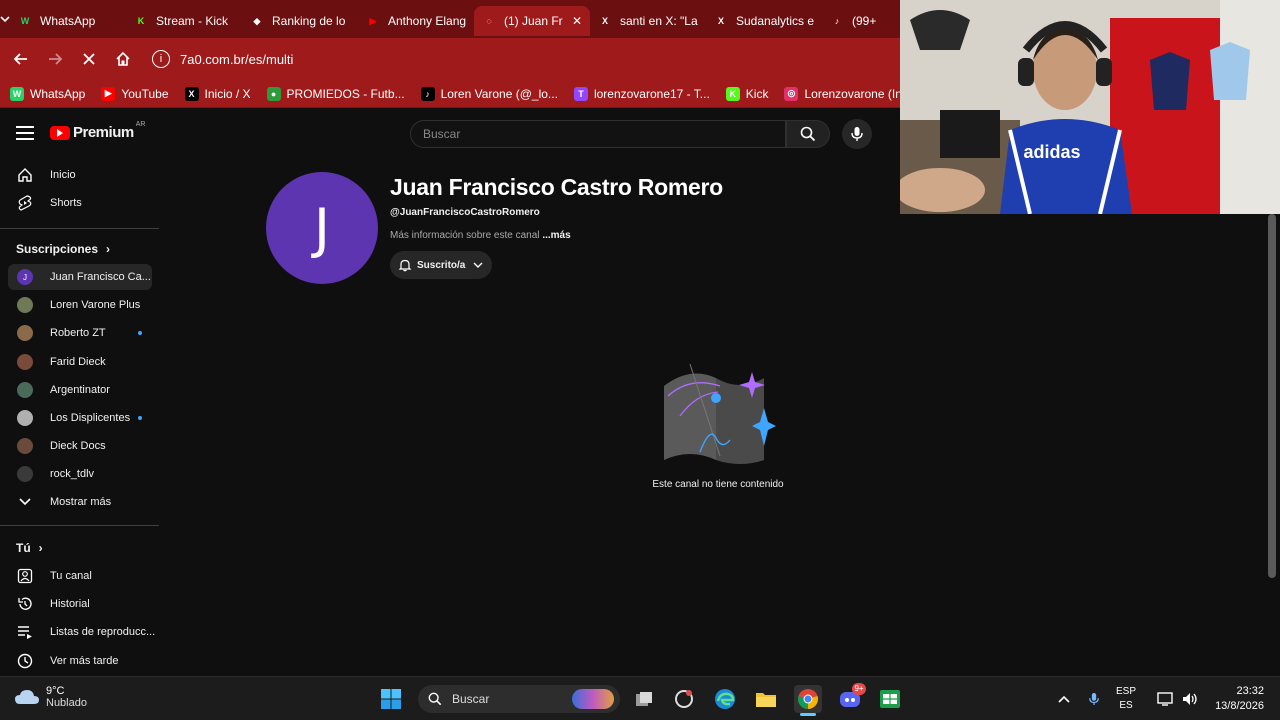 Image resolution: width=1280 pixels, height=720 pixels. Describe the element at coordinates (80, 474) in the screenshot. I see `sidebar-item: rock_tdlv` at that location.